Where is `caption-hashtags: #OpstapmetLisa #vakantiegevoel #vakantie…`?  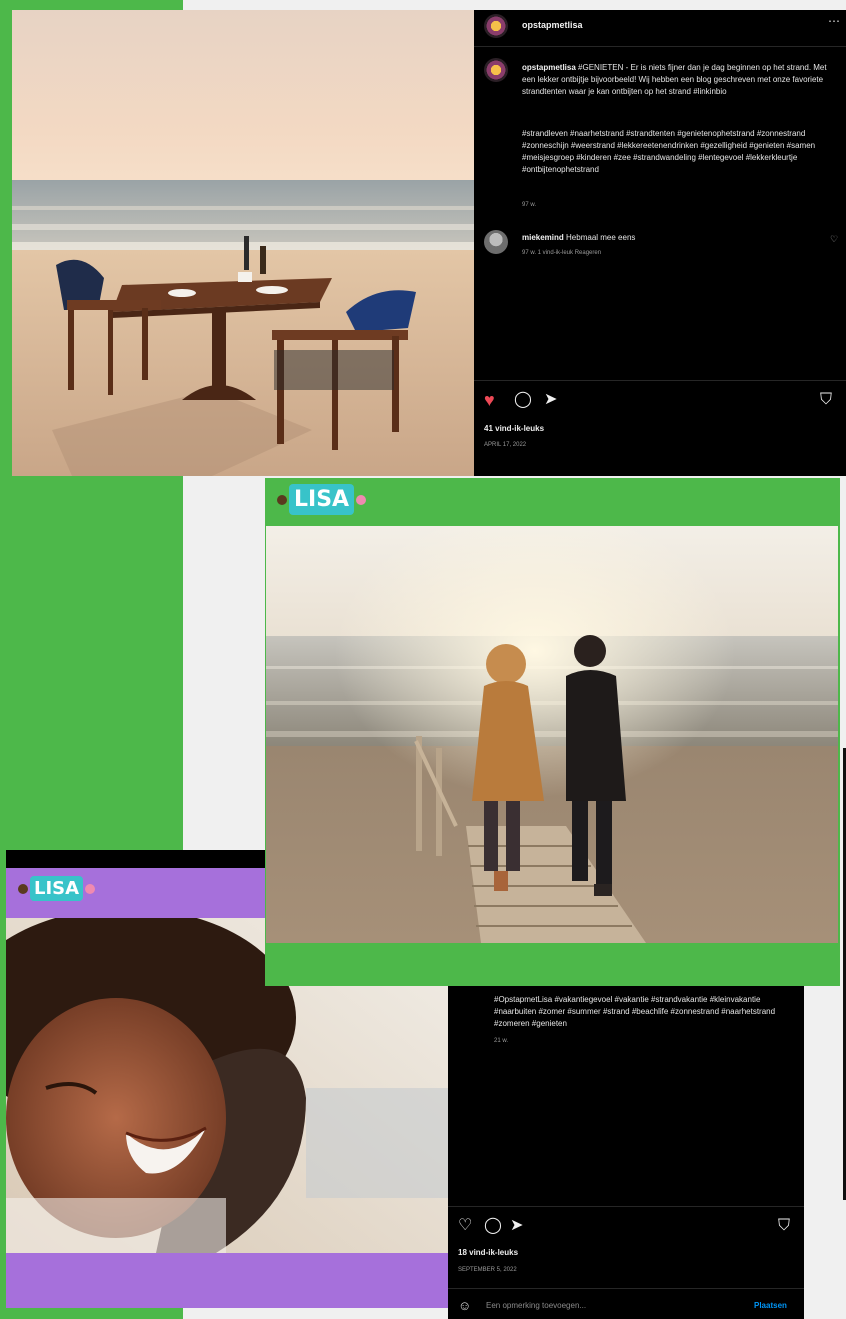
caption-hashtags: #OpstapmetLisa #vakantiegevoel #vakantie… is located at coordinates (635, 1011).